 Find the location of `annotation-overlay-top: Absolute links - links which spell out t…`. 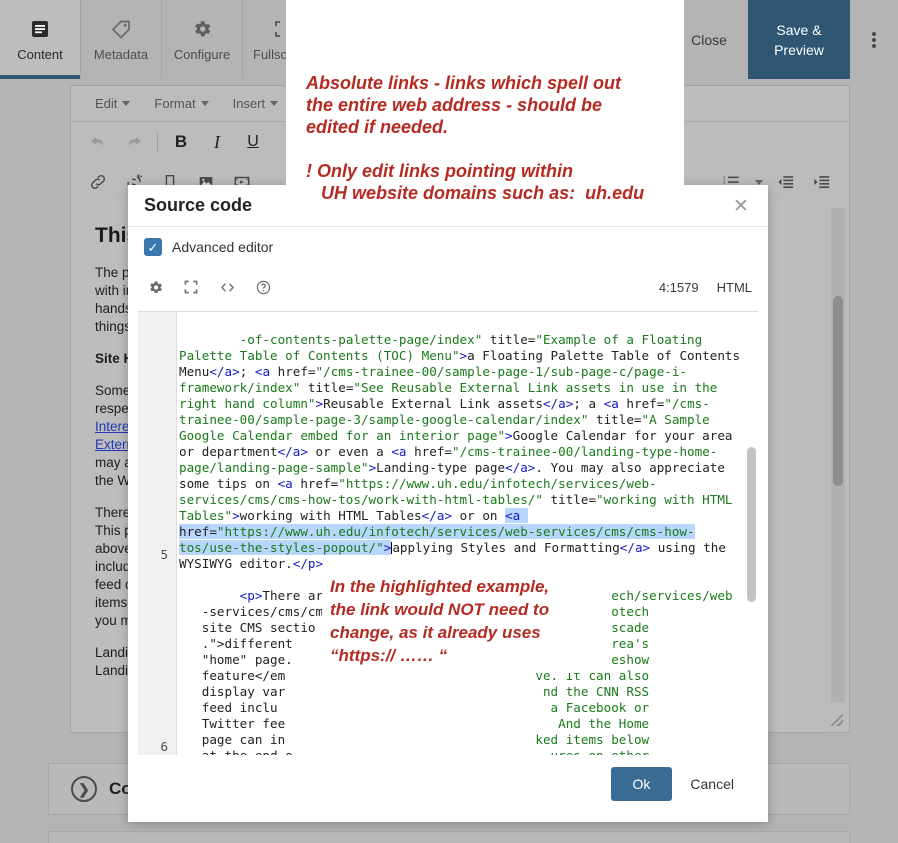

annotation-overlay-top: Absolute links - links which spell out t… is located at coordinates (485, 101).